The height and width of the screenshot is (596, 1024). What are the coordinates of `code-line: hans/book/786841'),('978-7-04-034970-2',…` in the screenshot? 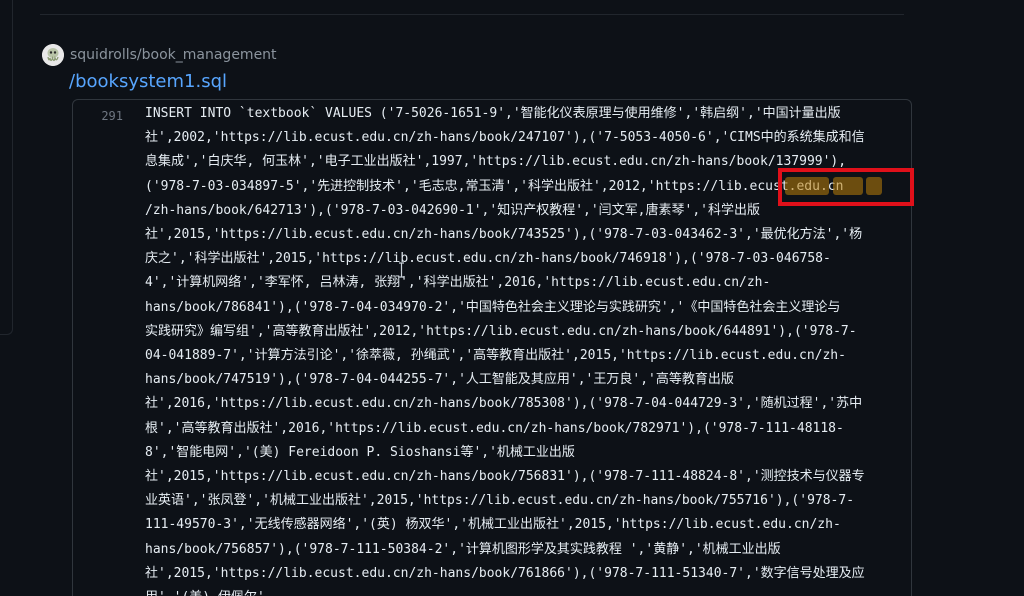 It's located at (493, 307).